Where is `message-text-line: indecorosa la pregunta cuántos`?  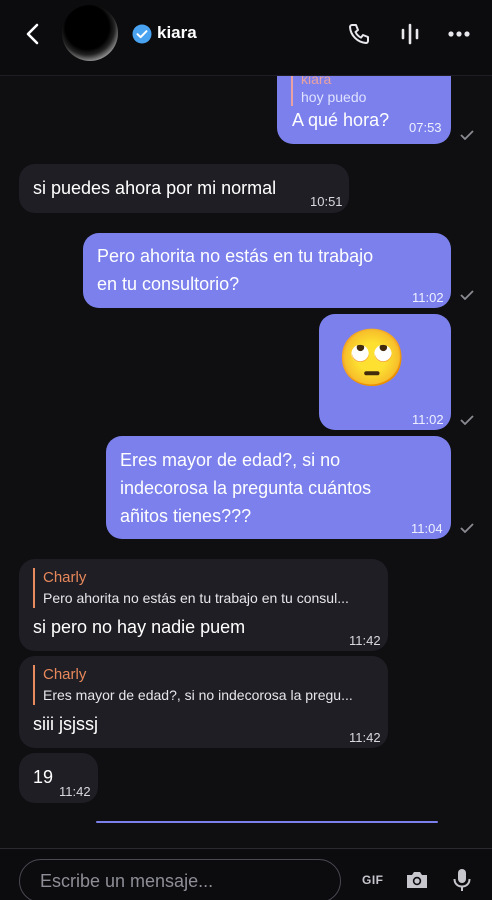
message-text-line: indecorosa la pregunta cuántos is located at coordinates (246, 488).